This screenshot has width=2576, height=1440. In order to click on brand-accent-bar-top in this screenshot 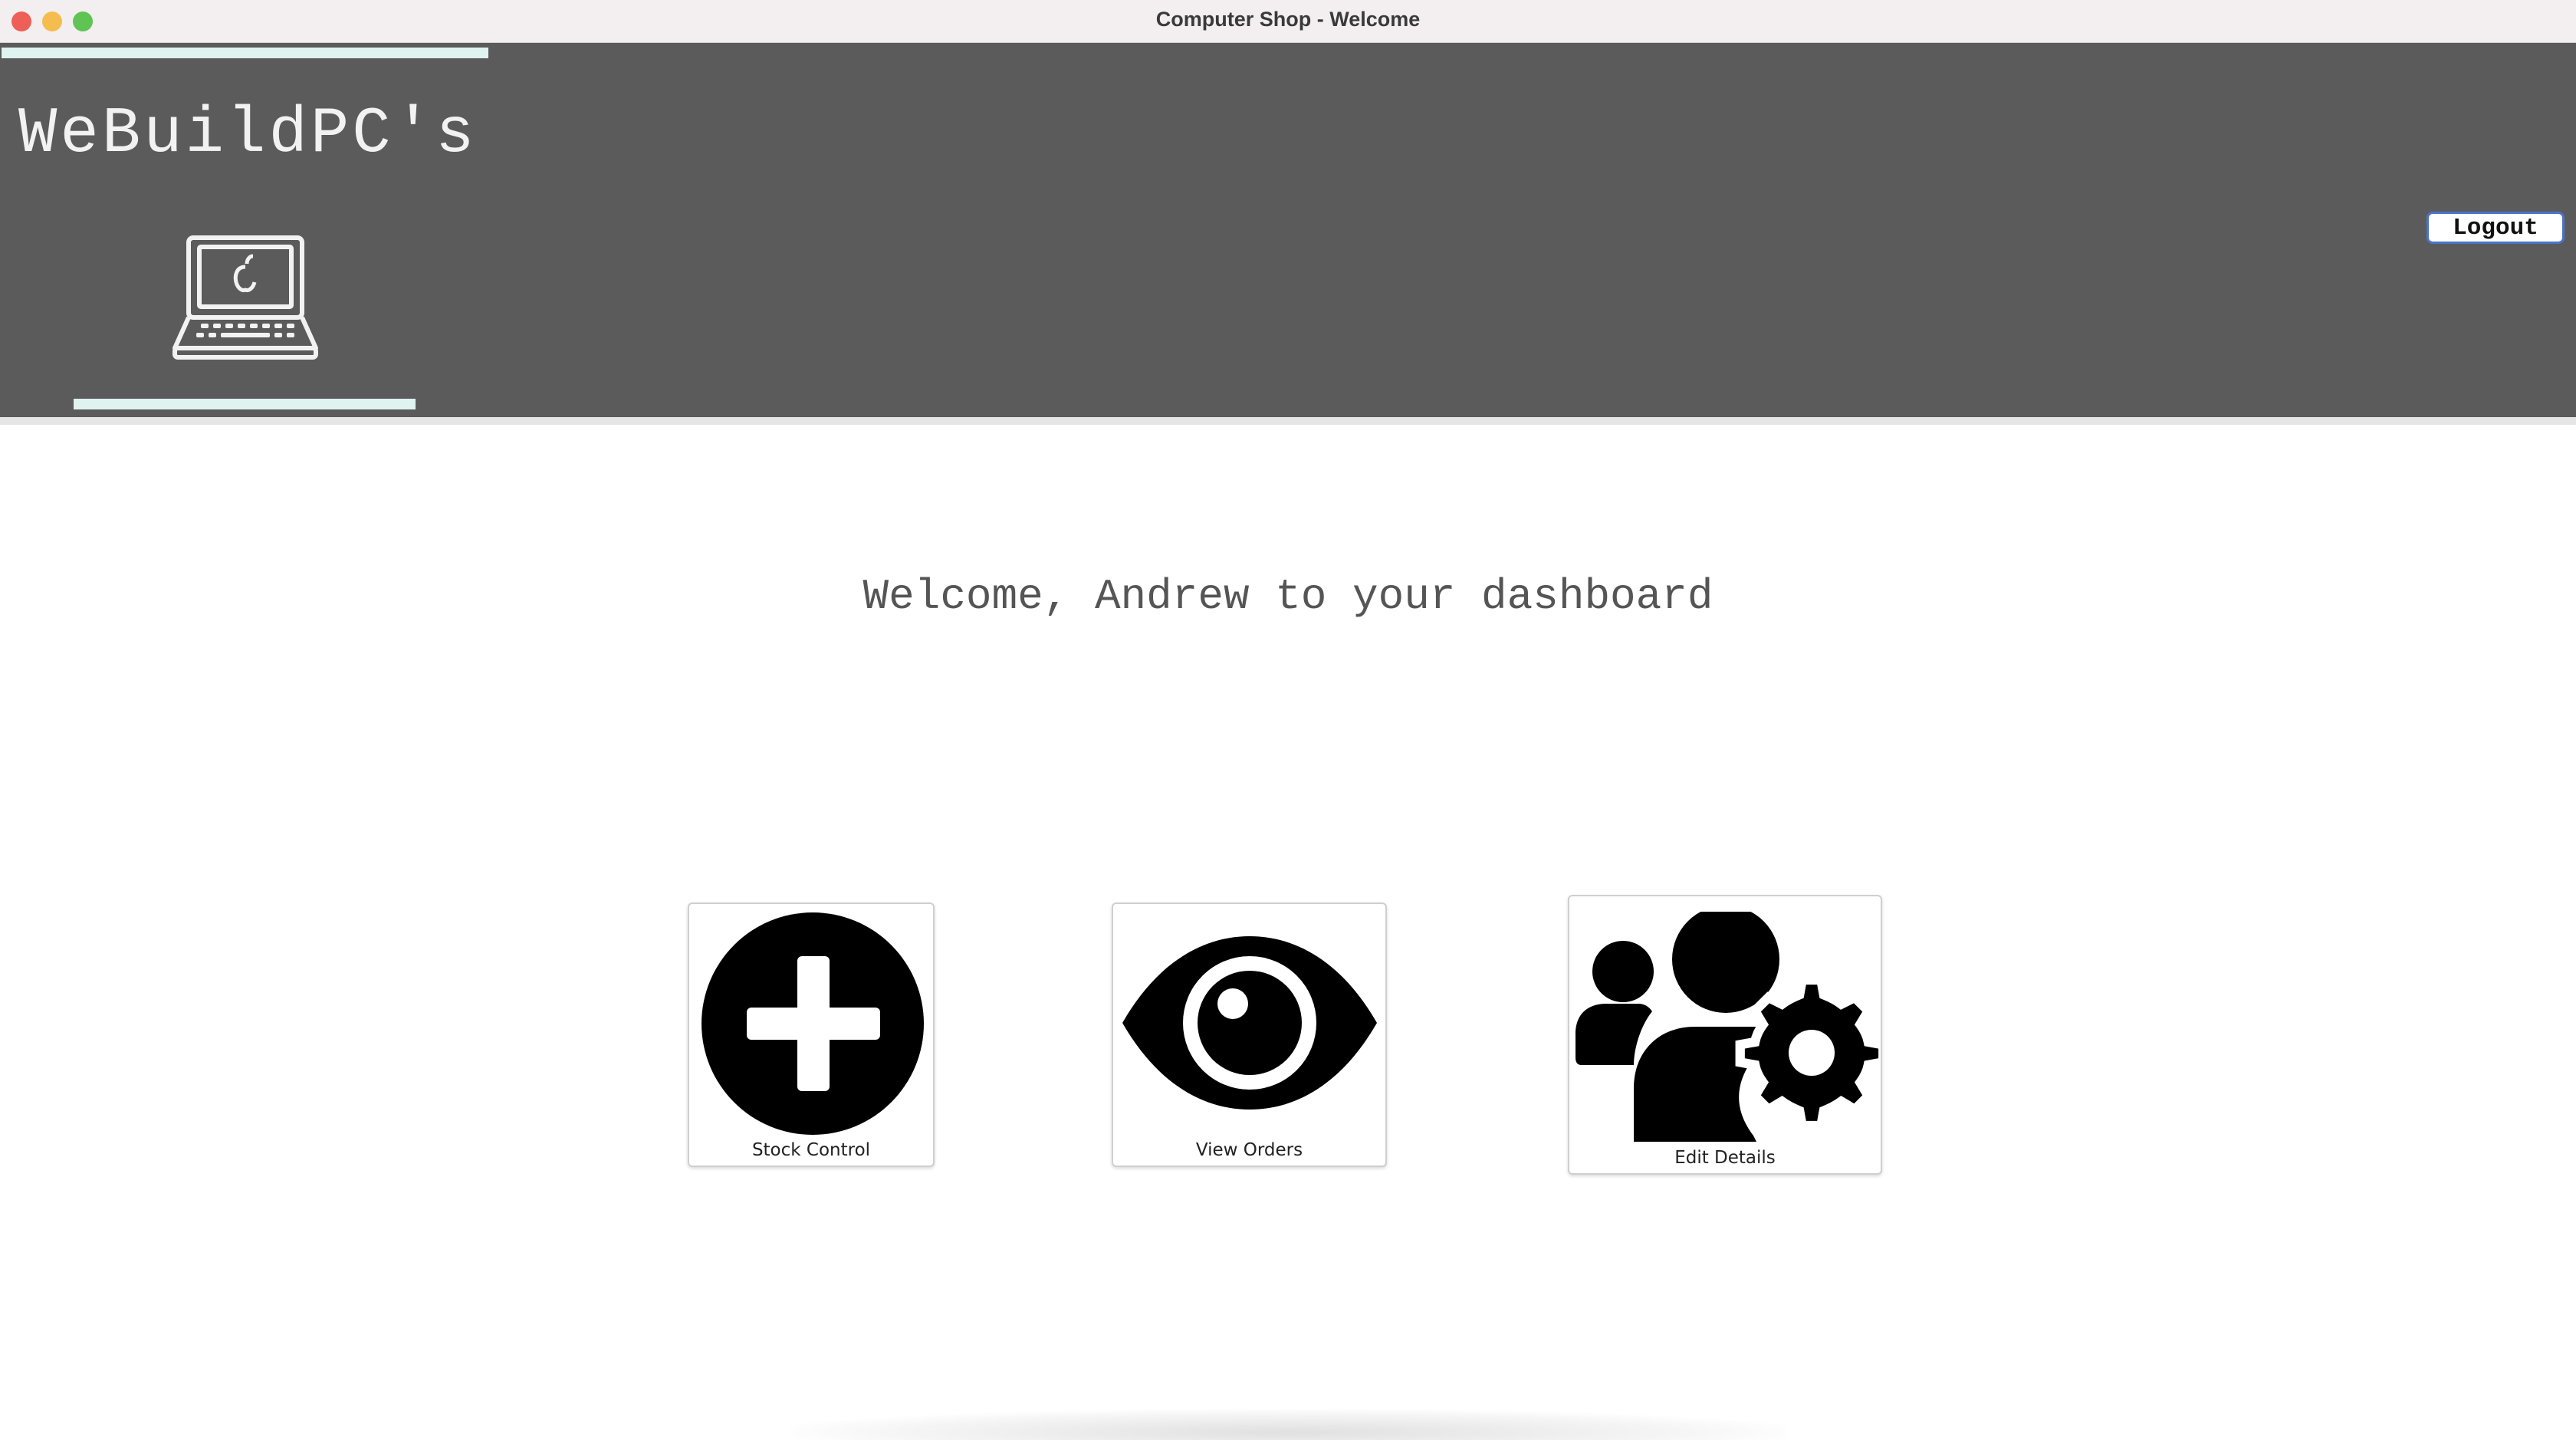, I will do `click(245, 53)`.